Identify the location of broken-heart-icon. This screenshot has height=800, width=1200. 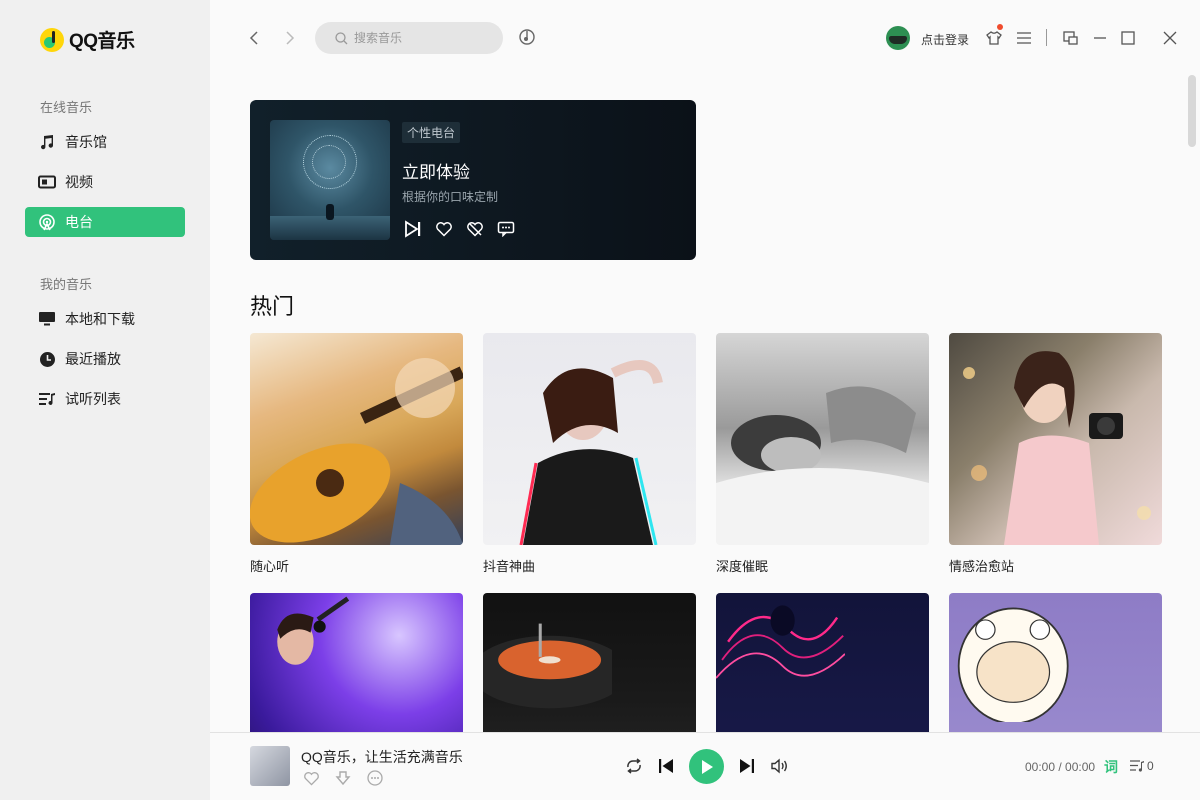
(475, 229).